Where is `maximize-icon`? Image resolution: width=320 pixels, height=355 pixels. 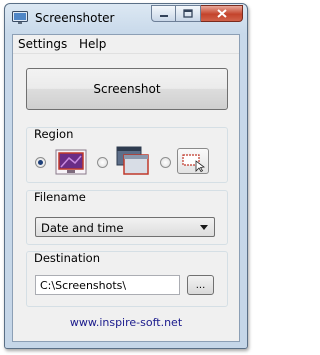 maximize-icon is located at coordinates (188, 13).